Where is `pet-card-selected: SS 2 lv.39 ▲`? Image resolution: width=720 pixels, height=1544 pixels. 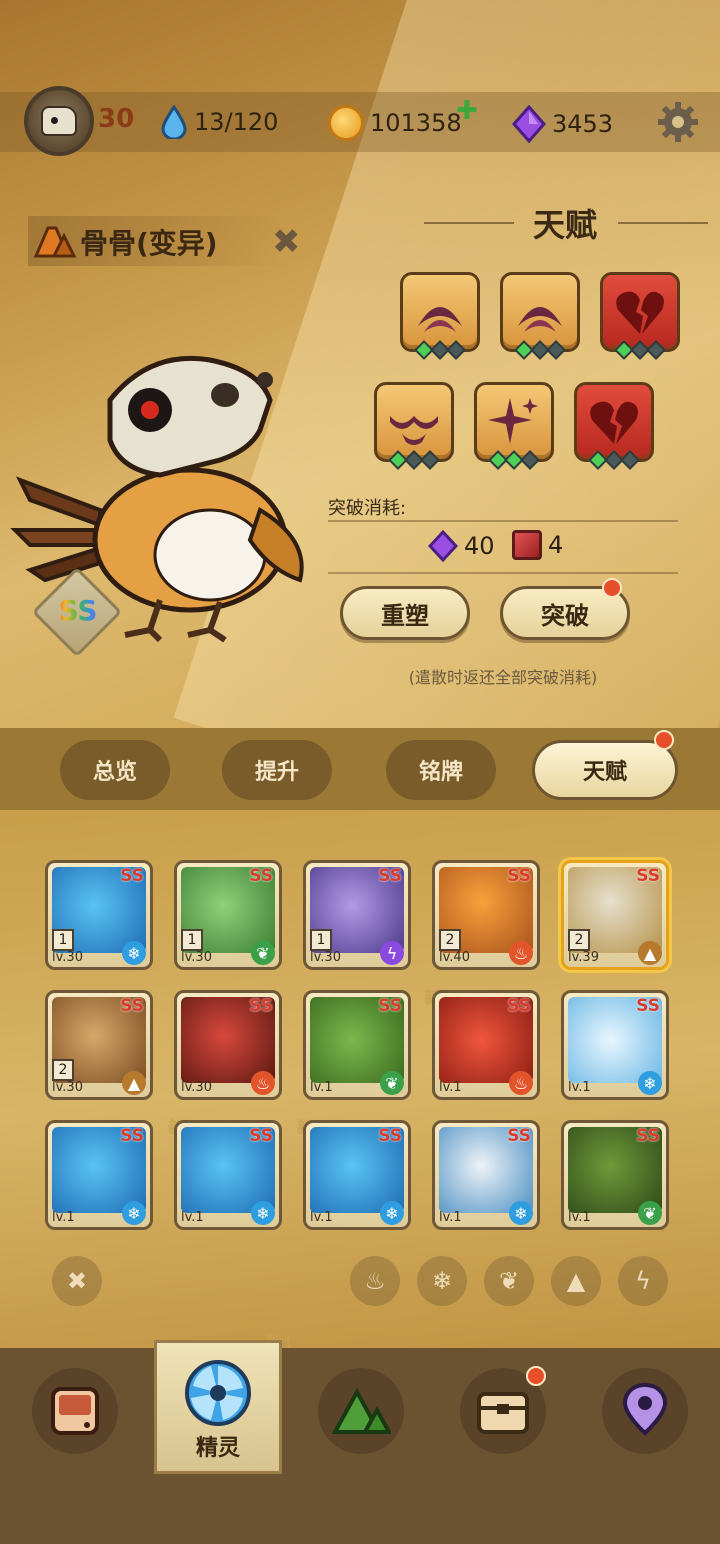
pet-card-selected: SS 2 lv.39 ▲ is located at coordinates (615, 915).